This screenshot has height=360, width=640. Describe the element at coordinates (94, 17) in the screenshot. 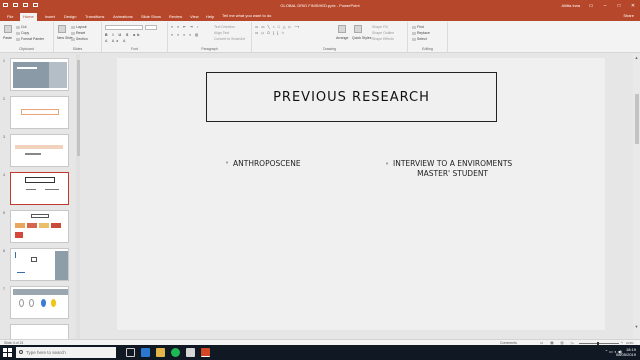

I see `tab-transitions: Transitions` at that location.